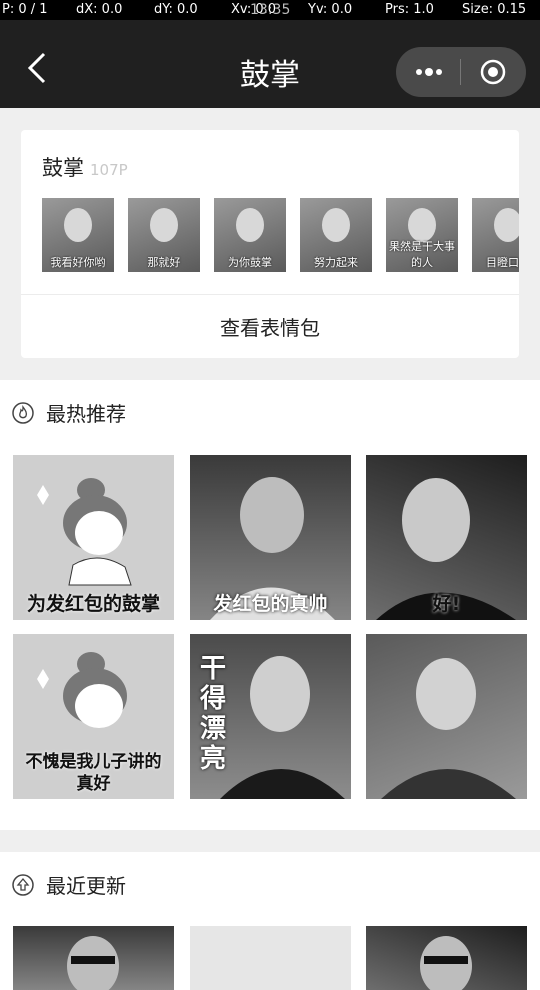  Describe the element at coordinates (93, 537) in the screenshot. I see `sticker-tile: 为发红包的鼓掌` at that location.